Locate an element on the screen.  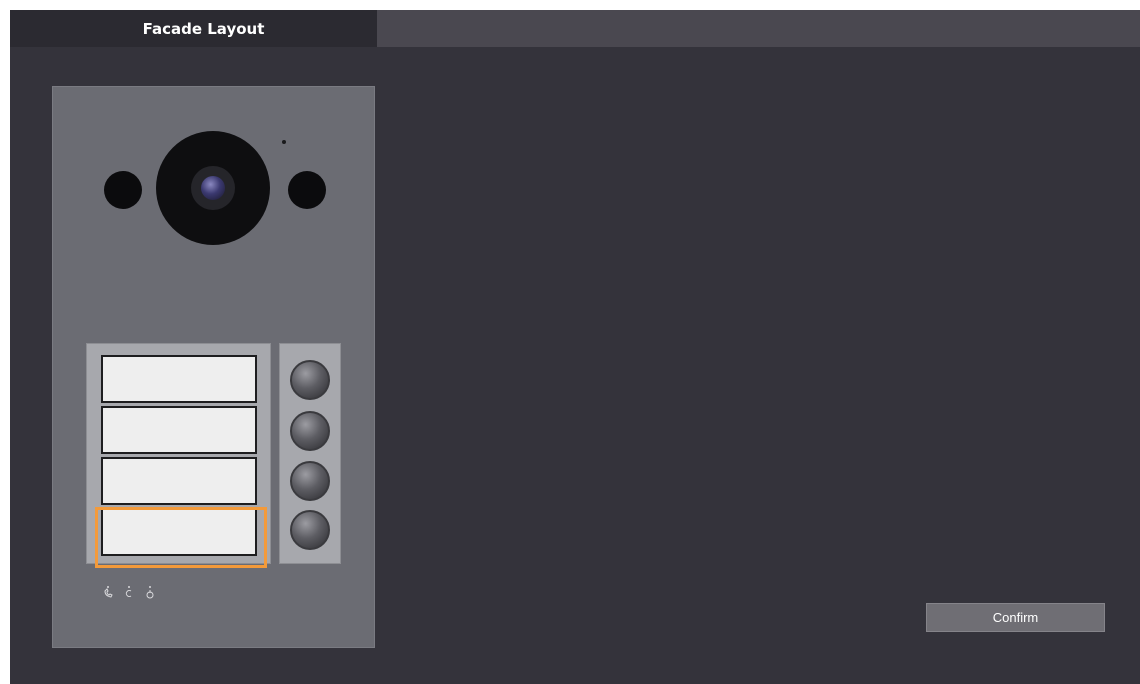
camera-icon is located at coordinates (213, 188).